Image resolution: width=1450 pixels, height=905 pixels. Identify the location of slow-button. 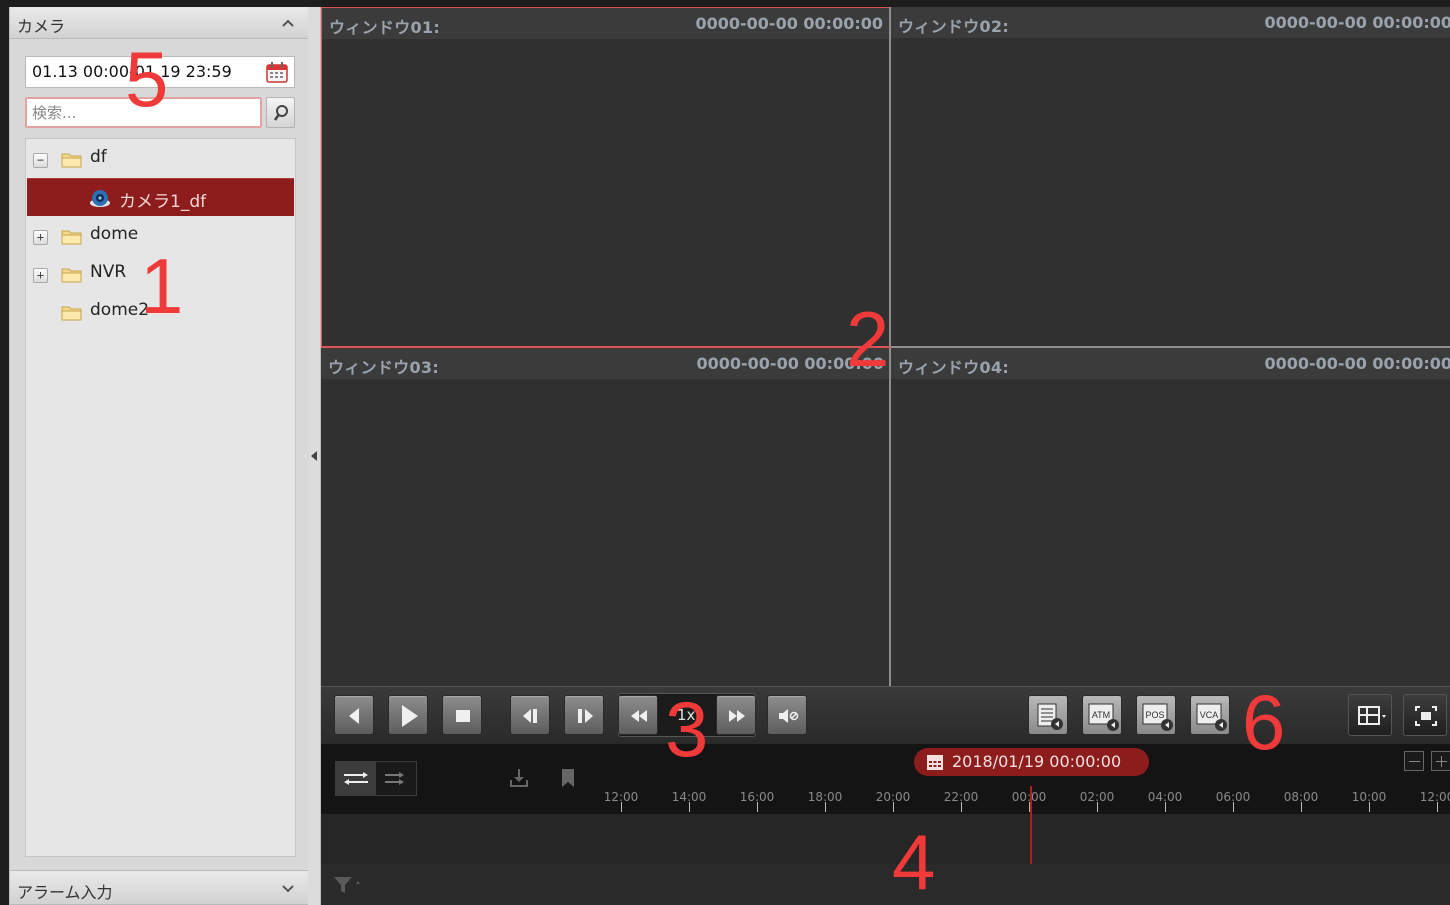
(638, 715).